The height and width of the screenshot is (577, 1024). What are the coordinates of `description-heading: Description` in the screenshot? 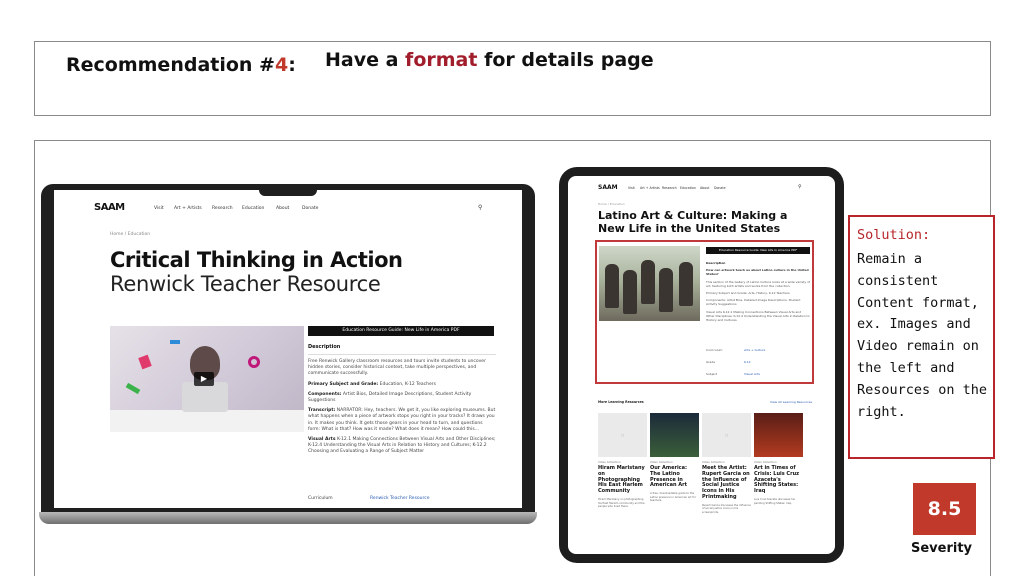 It's located at (324, 347).